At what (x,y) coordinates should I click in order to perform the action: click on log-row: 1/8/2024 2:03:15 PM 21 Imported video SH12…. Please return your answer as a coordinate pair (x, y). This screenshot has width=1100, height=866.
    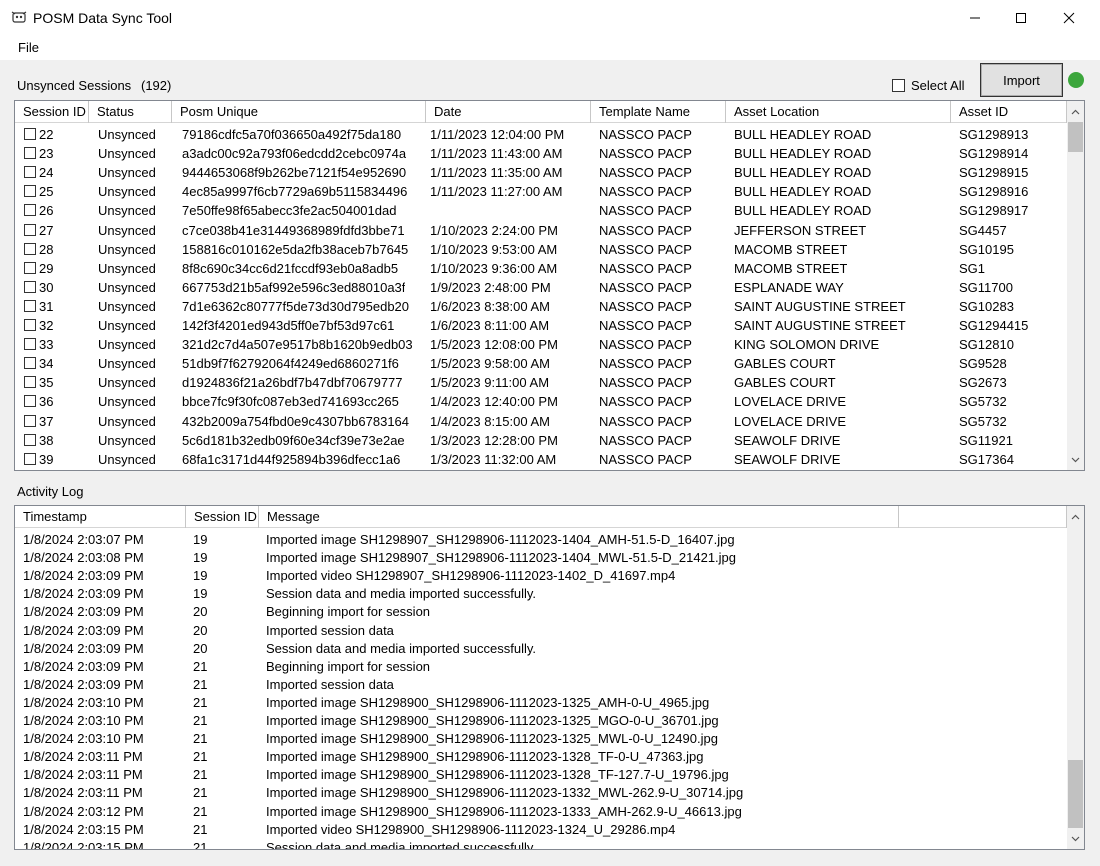
    Looking at the image, I should click on (541, 829).